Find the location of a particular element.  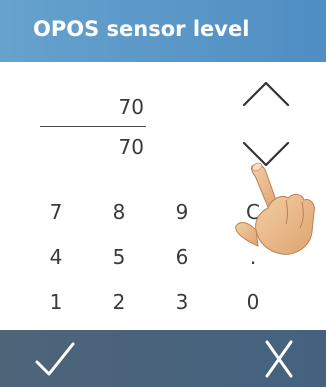

key-4: 4 is located at coordinates (56, 257).